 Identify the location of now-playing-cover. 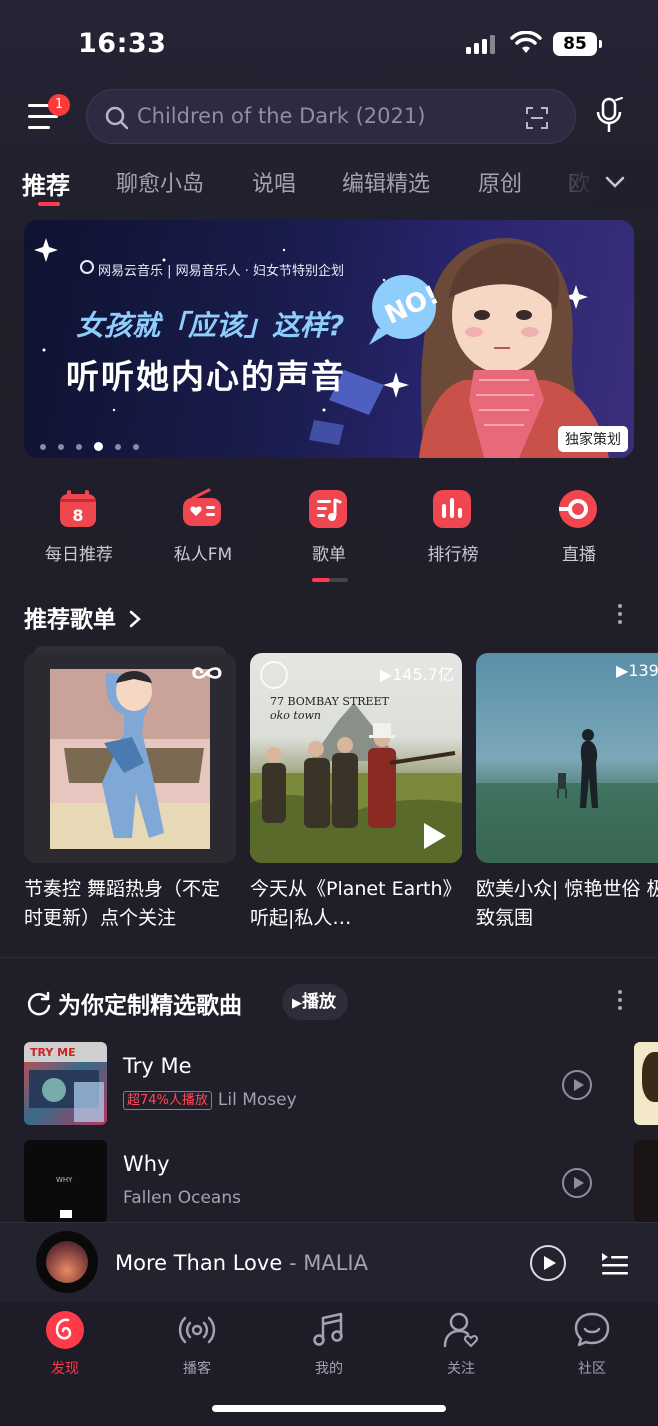
(67, 1262).